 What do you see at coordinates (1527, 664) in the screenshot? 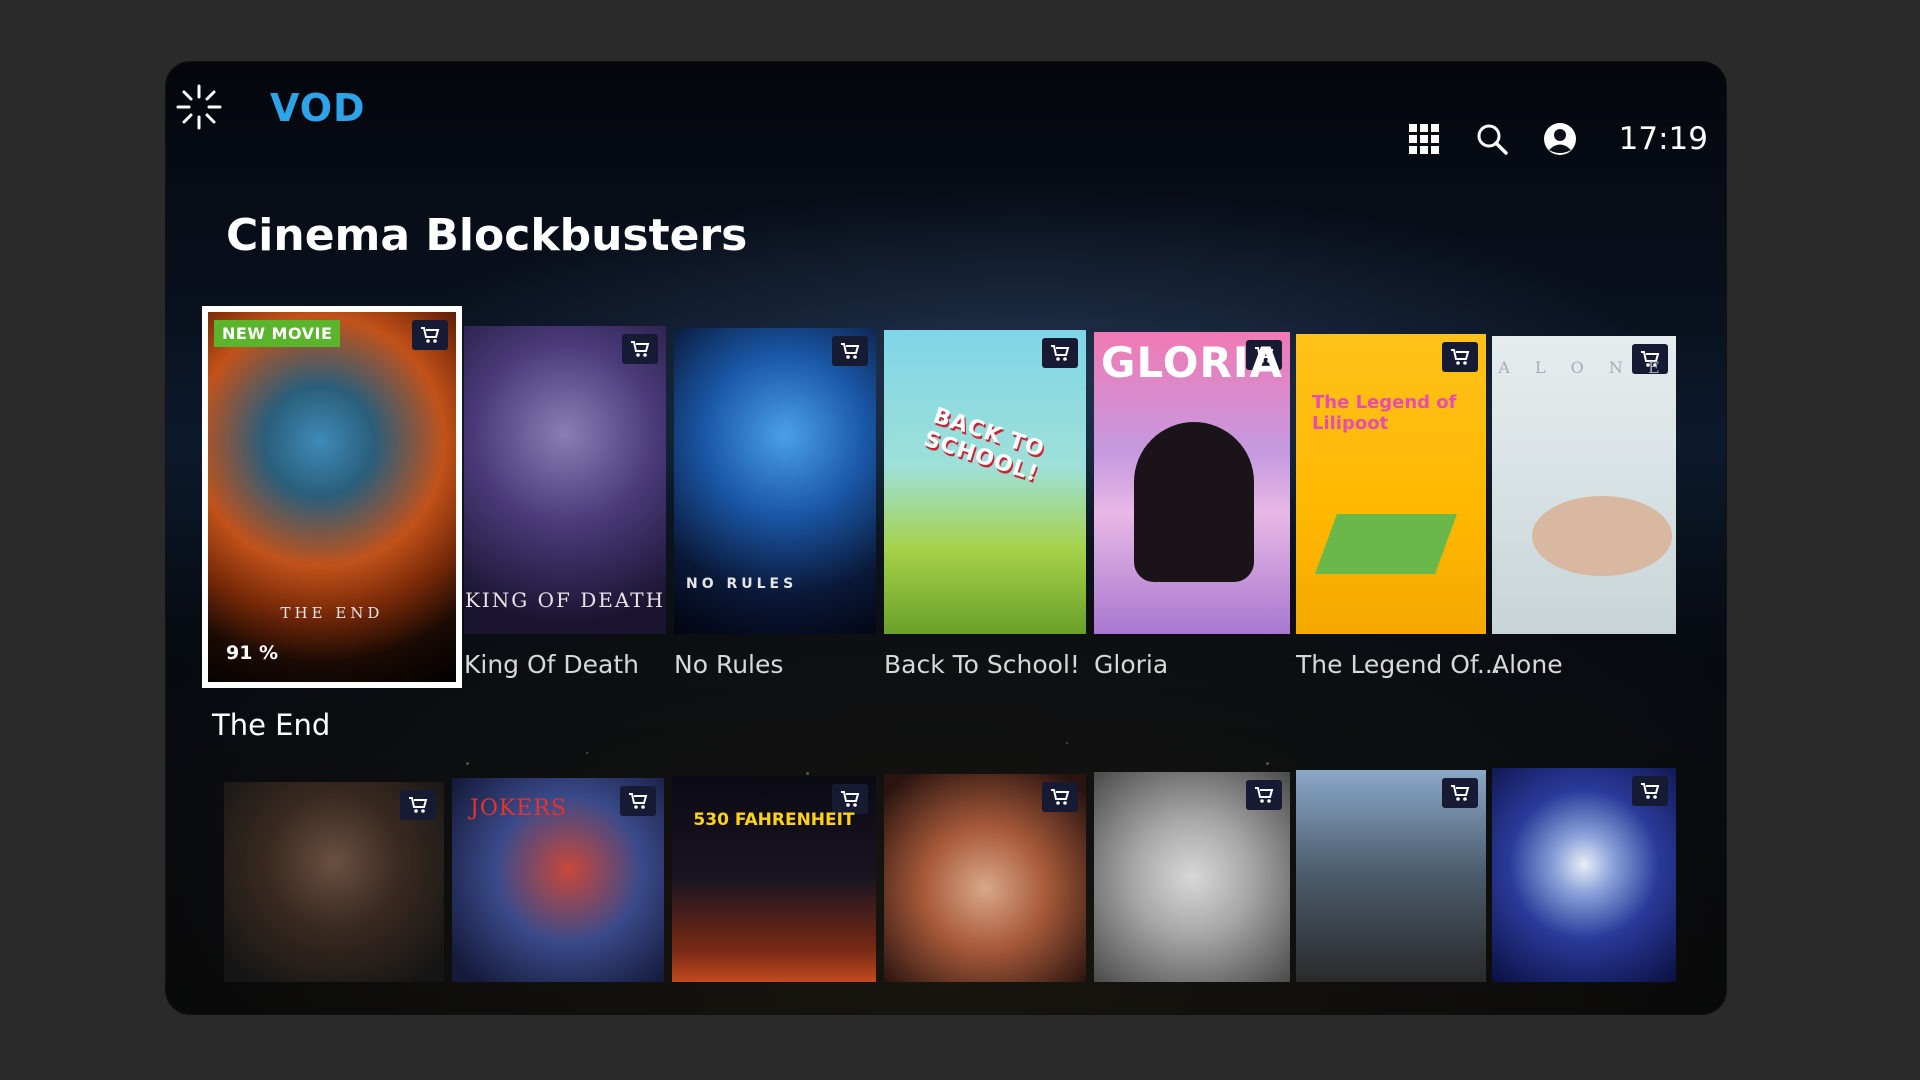
I see `movie-title: Alone` at bounding box center [1527, 664].